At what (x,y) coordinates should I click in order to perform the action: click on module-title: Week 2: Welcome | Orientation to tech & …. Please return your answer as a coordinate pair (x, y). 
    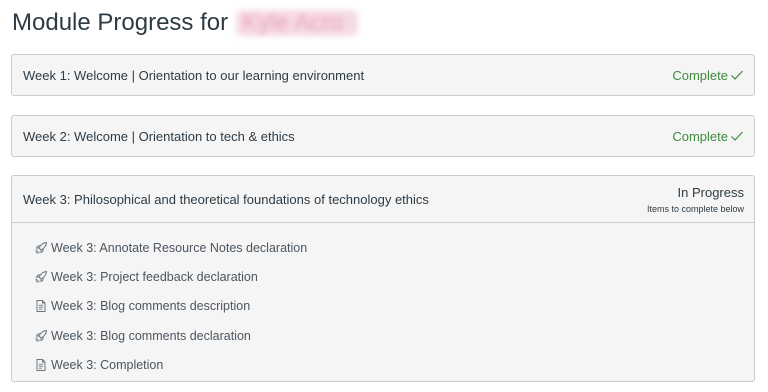
    Looking at the image, I should click on (159, 136).